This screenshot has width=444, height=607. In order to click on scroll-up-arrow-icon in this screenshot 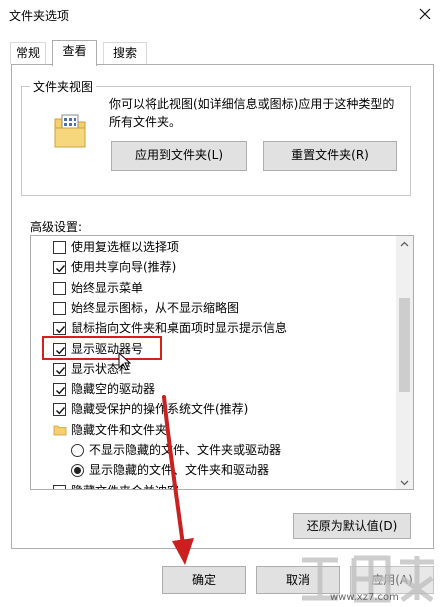, I will do `click(404, 244)`.